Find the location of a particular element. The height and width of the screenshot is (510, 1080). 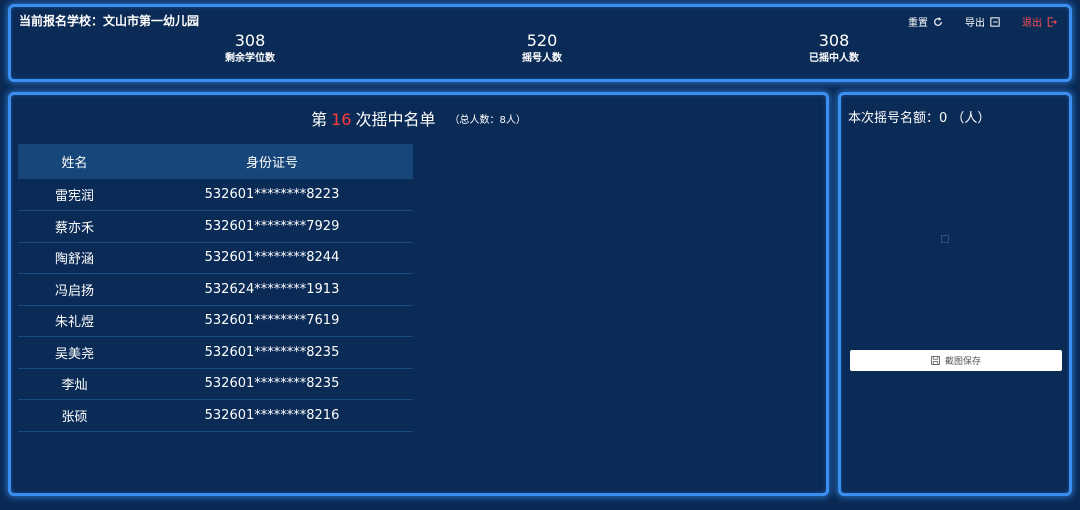

stat-lottery-count: 520 摇号人数 is located at coordinates (542, 48).